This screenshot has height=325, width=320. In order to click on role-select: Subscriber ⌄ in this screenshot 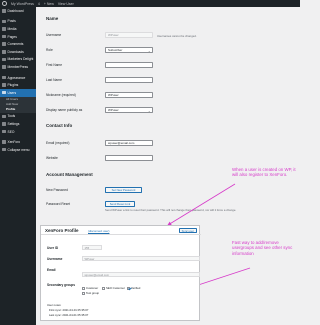, I will do `click(129, 50)`.